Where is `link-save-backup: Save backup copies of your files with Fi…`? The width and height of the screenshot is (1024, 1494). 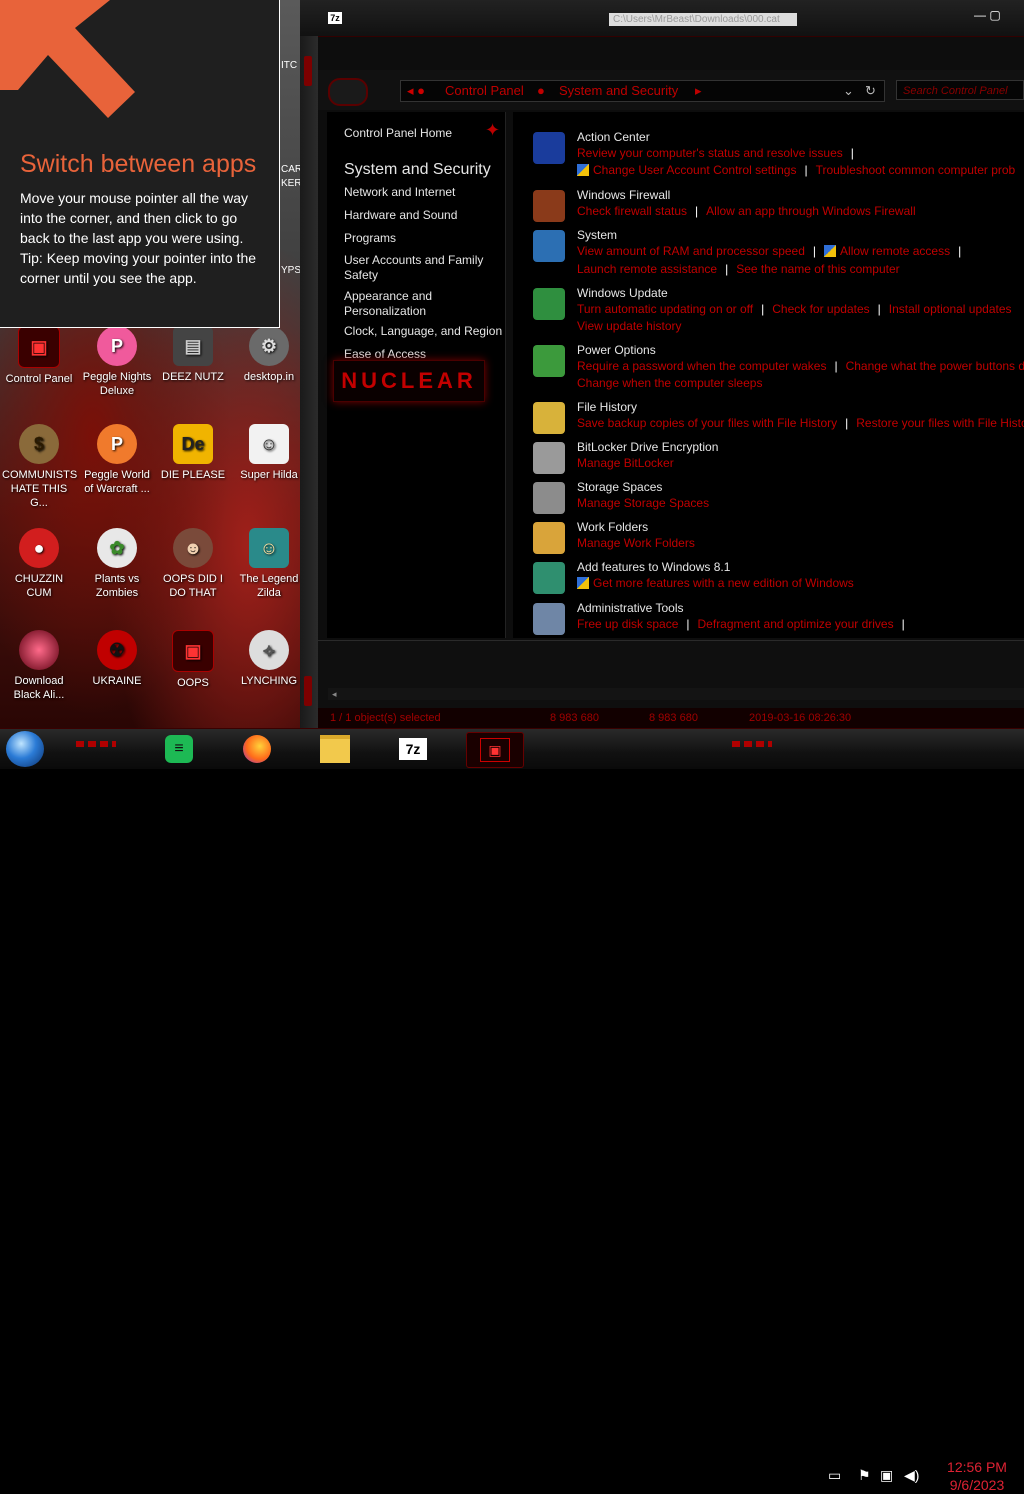
link-save-backup: Save backup copies of your files with Fi… is located at coordinates (707, 423).